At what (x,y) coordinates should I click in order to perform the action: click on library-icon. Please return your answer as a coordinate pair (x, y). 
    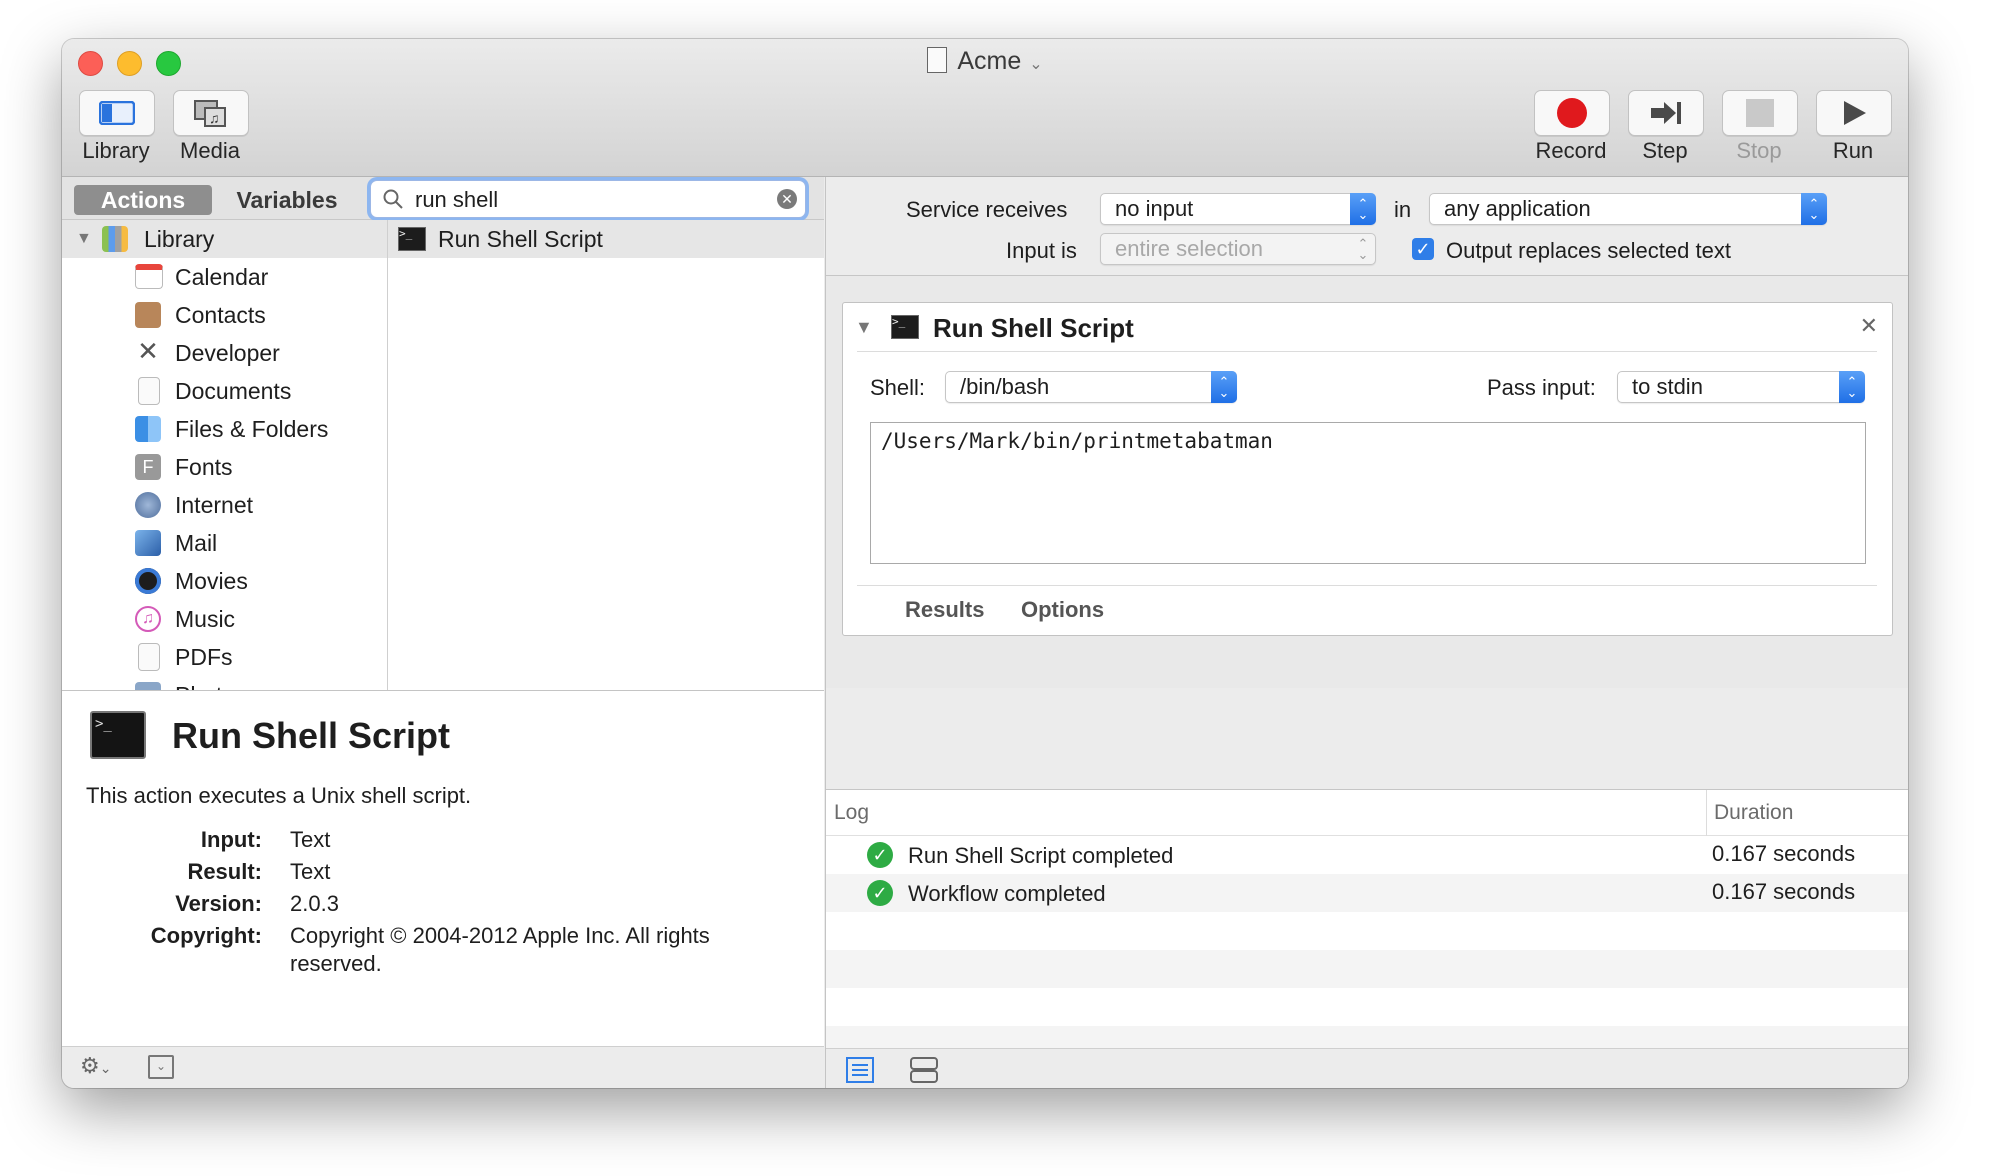
    Looking at the image, I should click on (115, 239).